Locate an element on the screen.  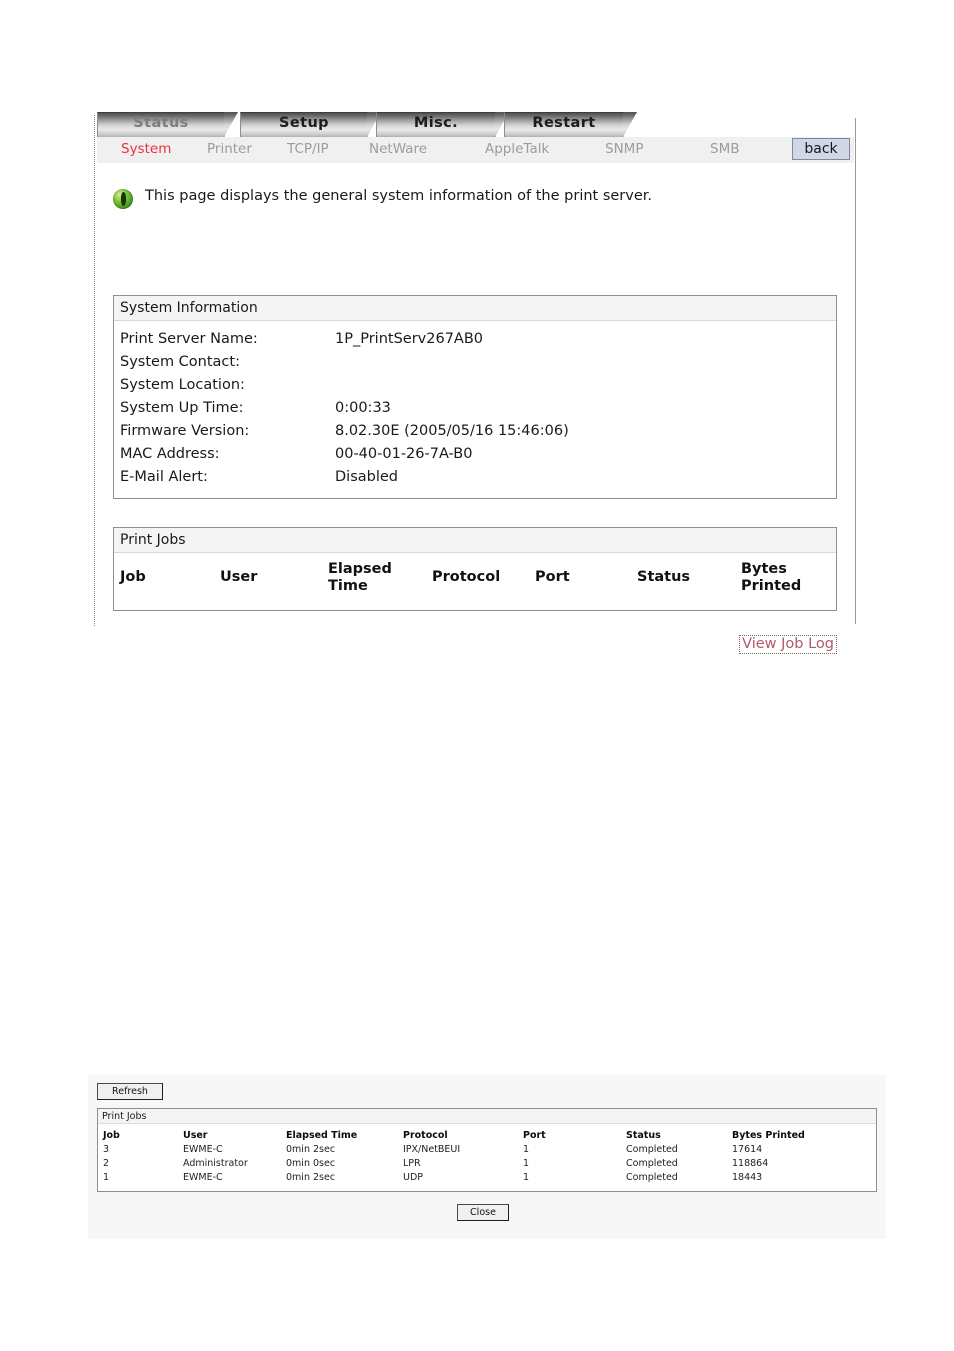
main-tab-label: Restart is located at coordinates (564, 123).